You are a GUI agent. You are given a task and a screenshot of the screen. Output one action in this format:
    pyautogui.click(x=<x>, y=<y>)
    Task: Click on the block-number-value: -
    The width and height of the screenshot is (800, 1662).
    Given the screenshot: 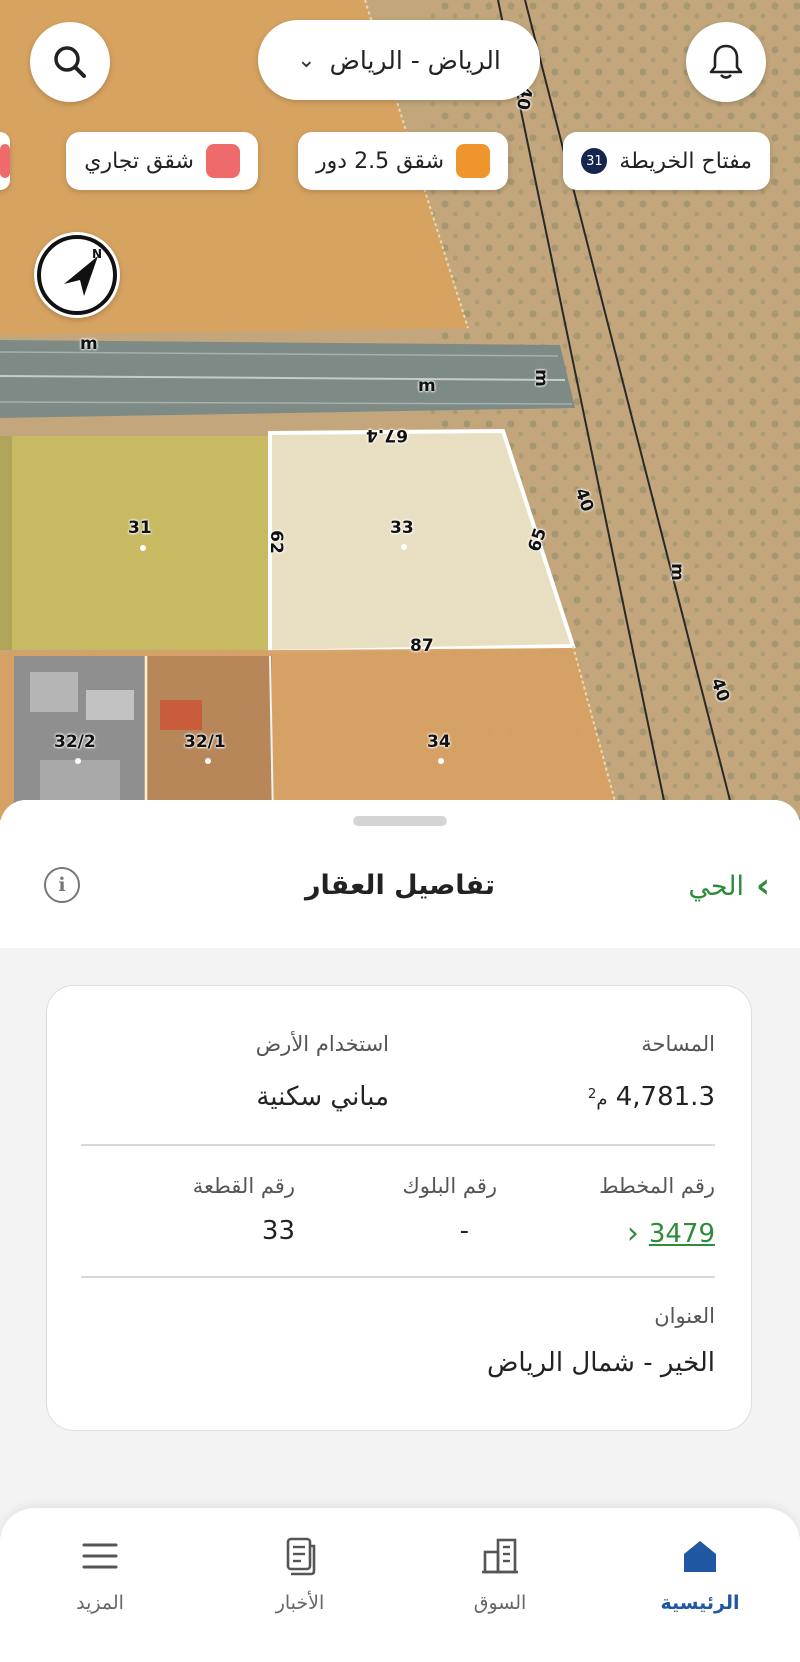 What is the action you would take?
    pyautogui.click(x=464, y=1231)
    